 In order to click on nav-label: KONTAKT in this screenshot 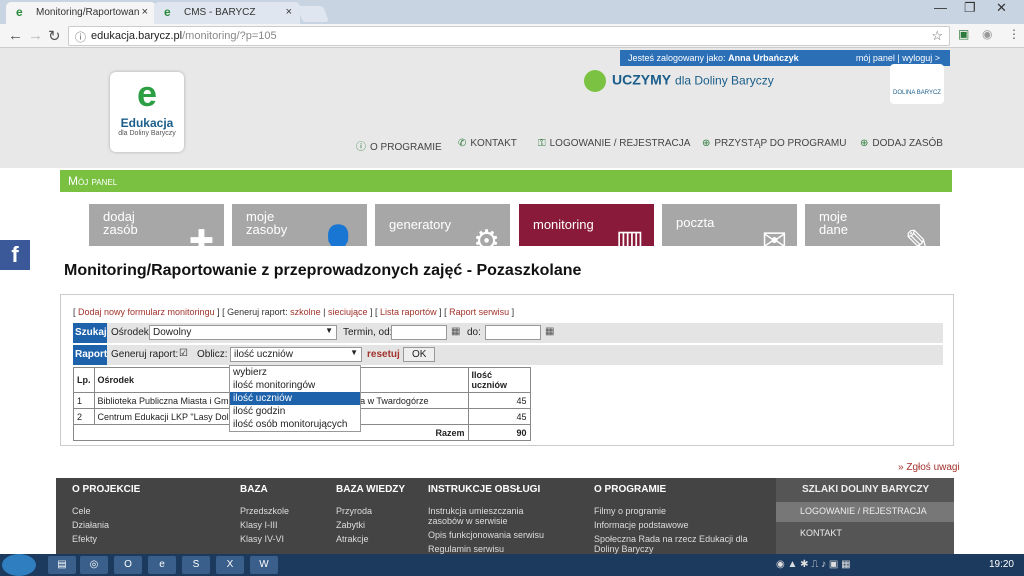, I will do `click(493, 143)`.